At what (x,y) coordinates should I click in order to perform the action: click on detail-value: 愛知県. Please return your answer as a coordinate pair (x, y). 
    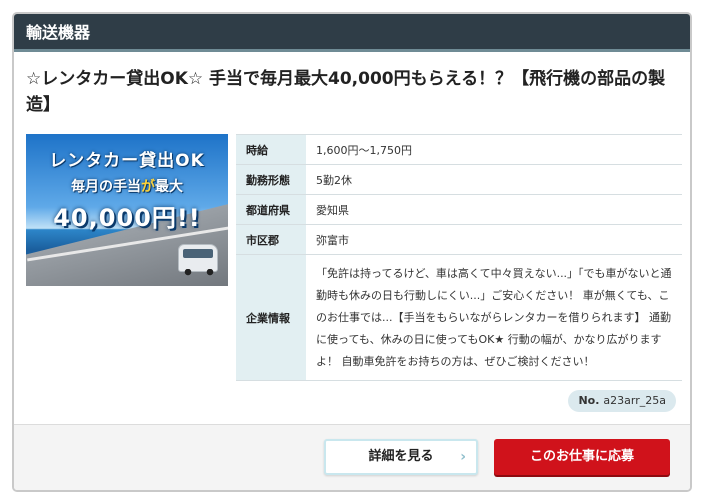
    Looking at the image, I should click on (494, 209).